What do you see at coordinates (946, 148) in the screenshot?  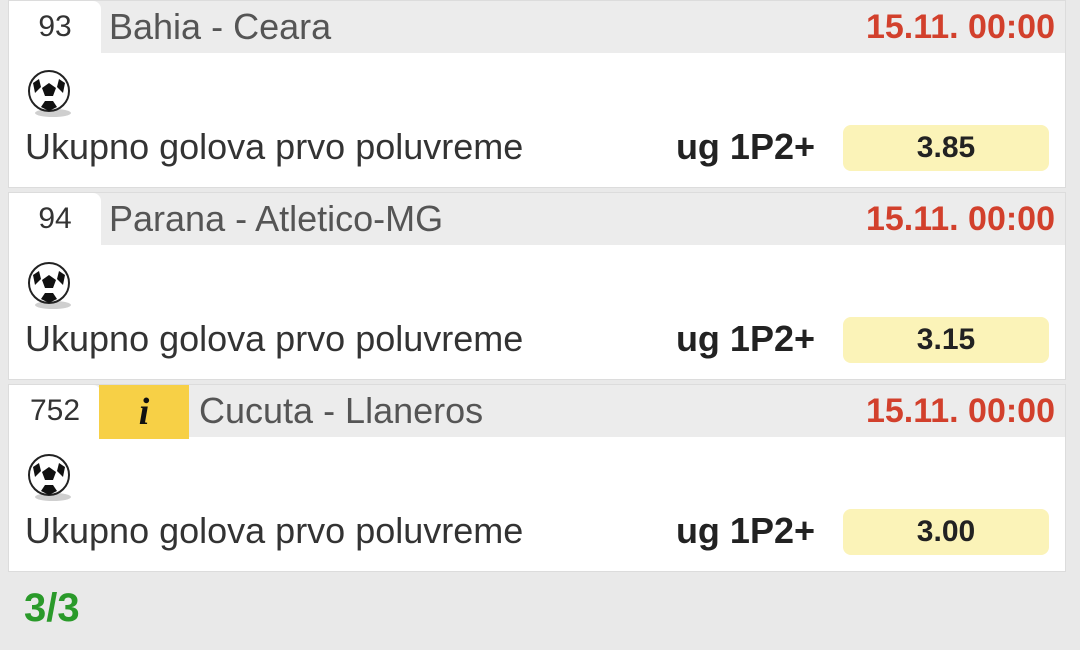 I see `odd-value: 3.85` at bounding box center [946, 148].